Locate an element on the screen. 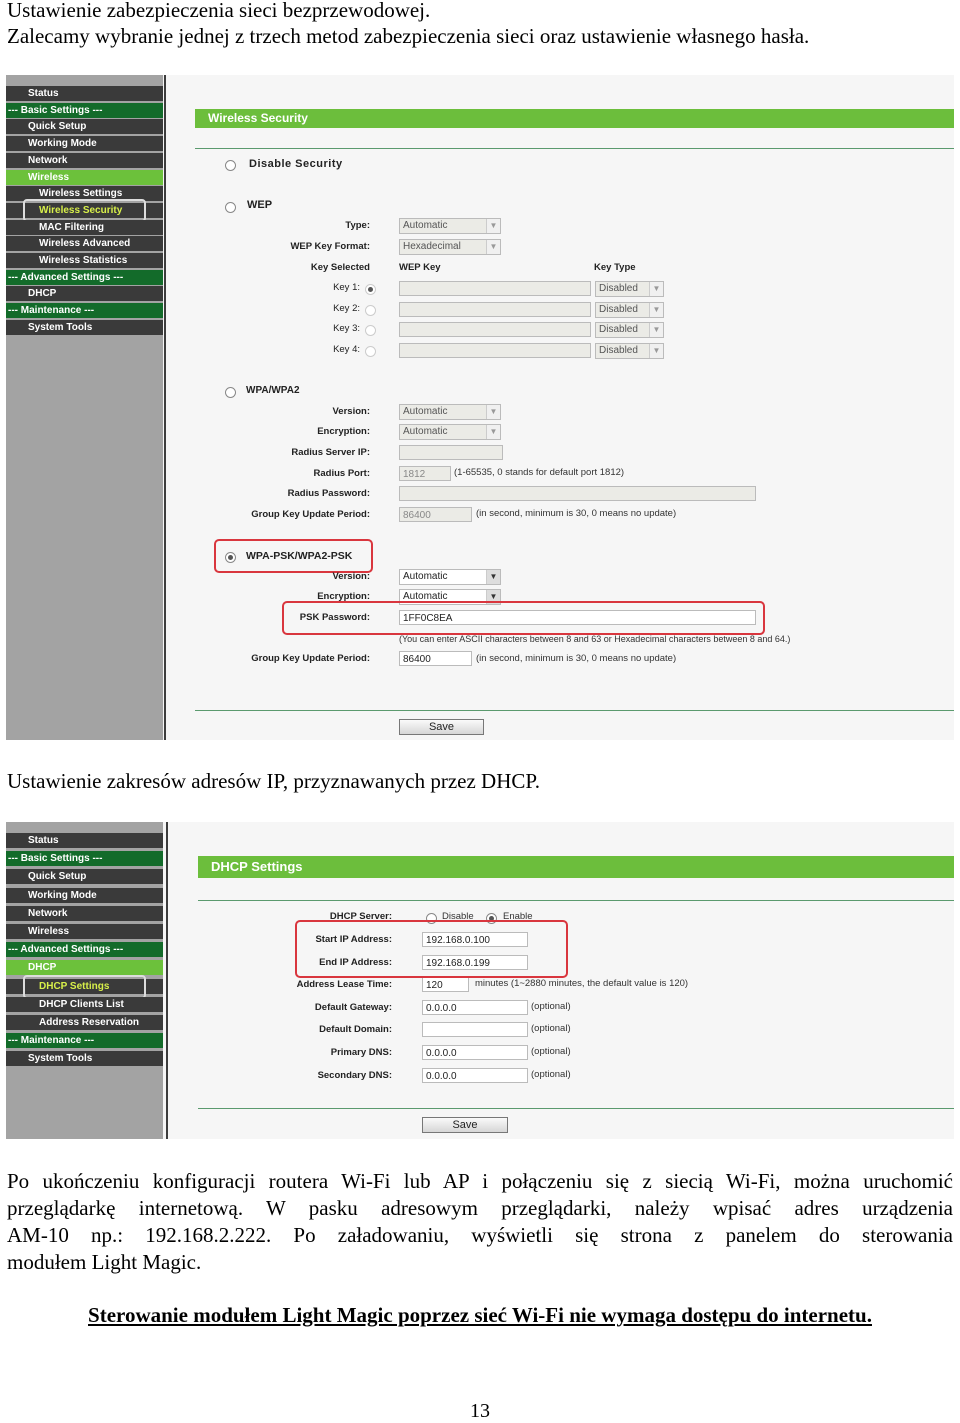  sidebar-item-wireless-advanced: Wireless Advanced is located at coordinates (84, 244).